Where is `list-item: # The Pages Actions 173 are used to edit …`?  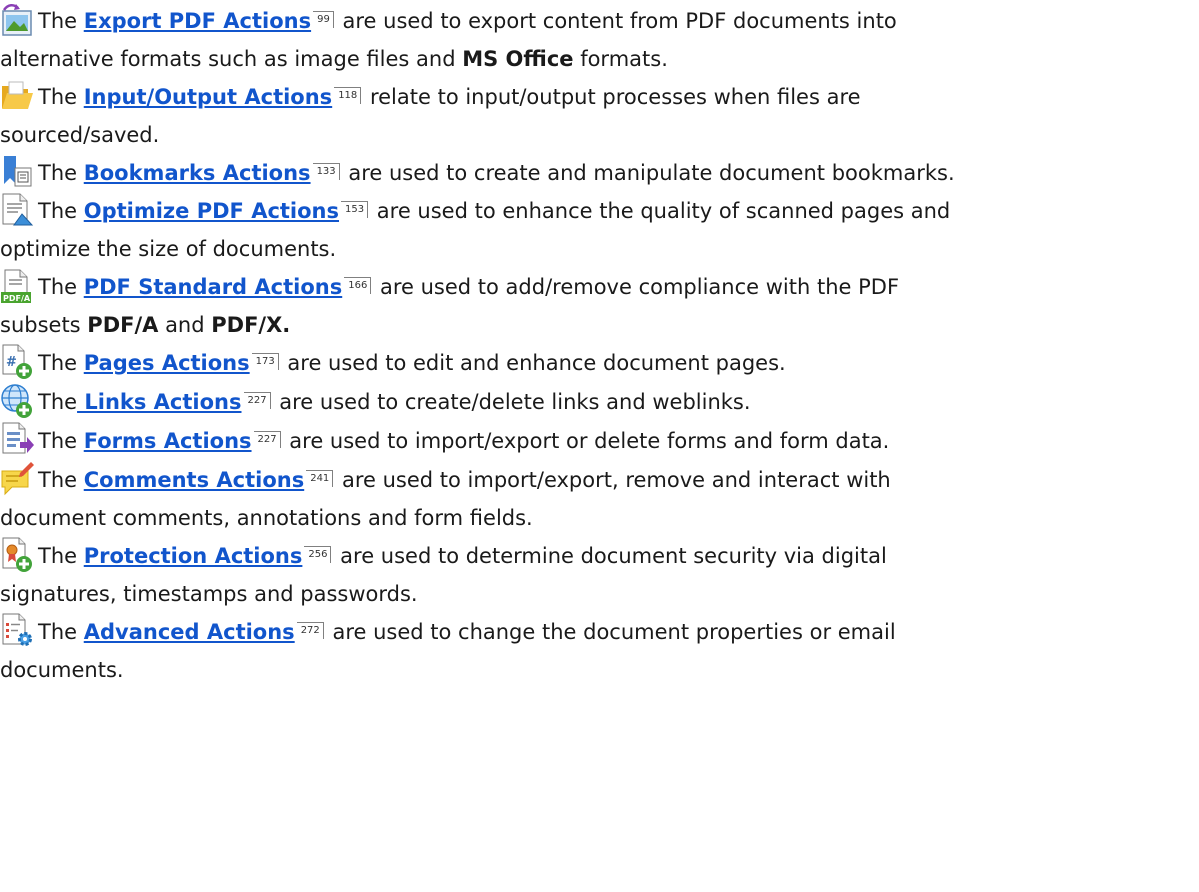 list-item: # The Pages Actions 173 are used to edit … is located at coordinates (599, 363).